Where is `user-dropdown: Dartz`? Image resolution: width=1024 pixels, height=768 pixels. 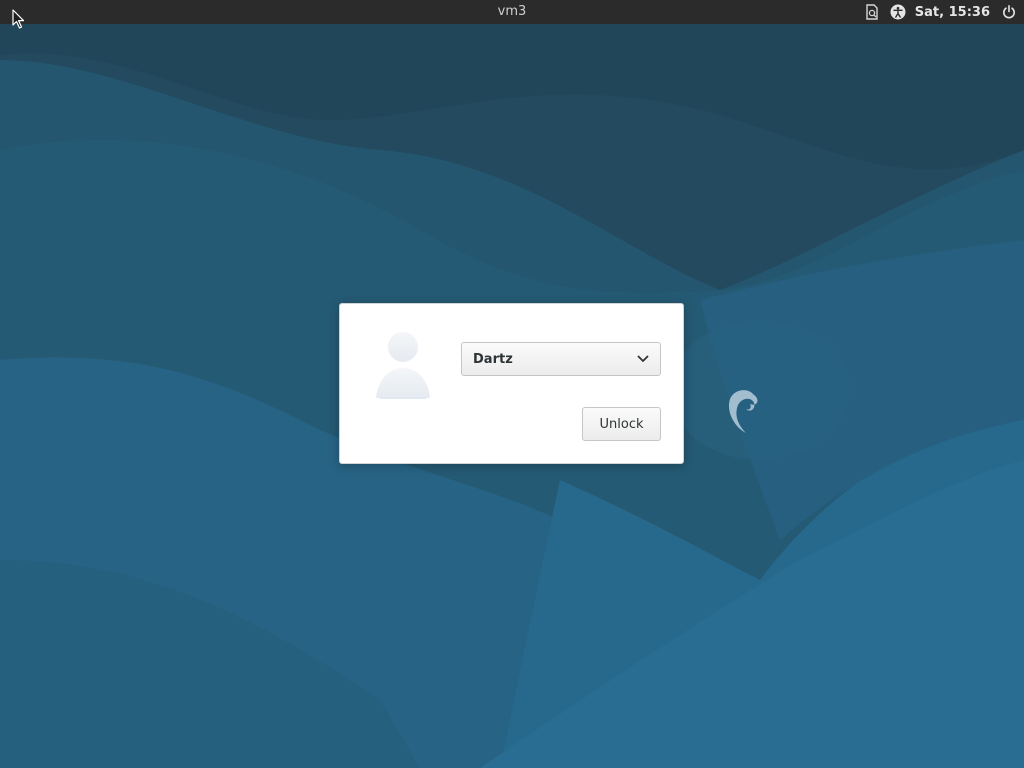
user-dropdown: Dartz is located at coordinates (561, 359).